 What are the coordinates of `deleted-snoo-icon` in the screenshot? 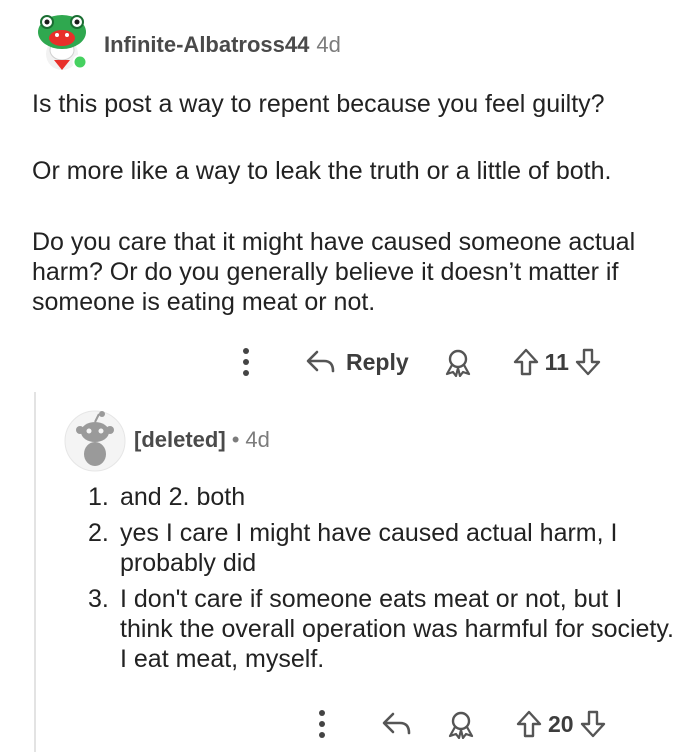 It's located at (95, 441).